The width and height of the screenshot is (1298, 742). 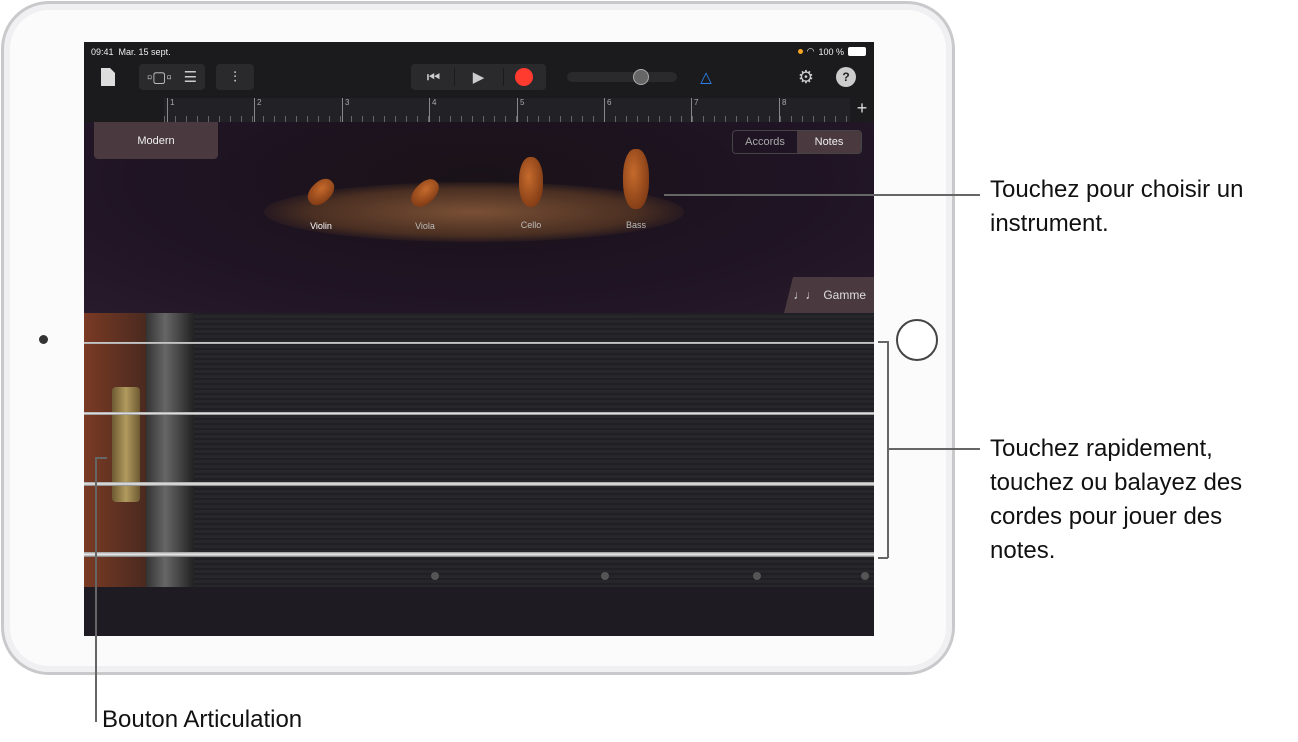 What do you see at coordinates (432, 110) in the screenshot?
I see `ruler-bar: 4` at bounding box center [432, 110].